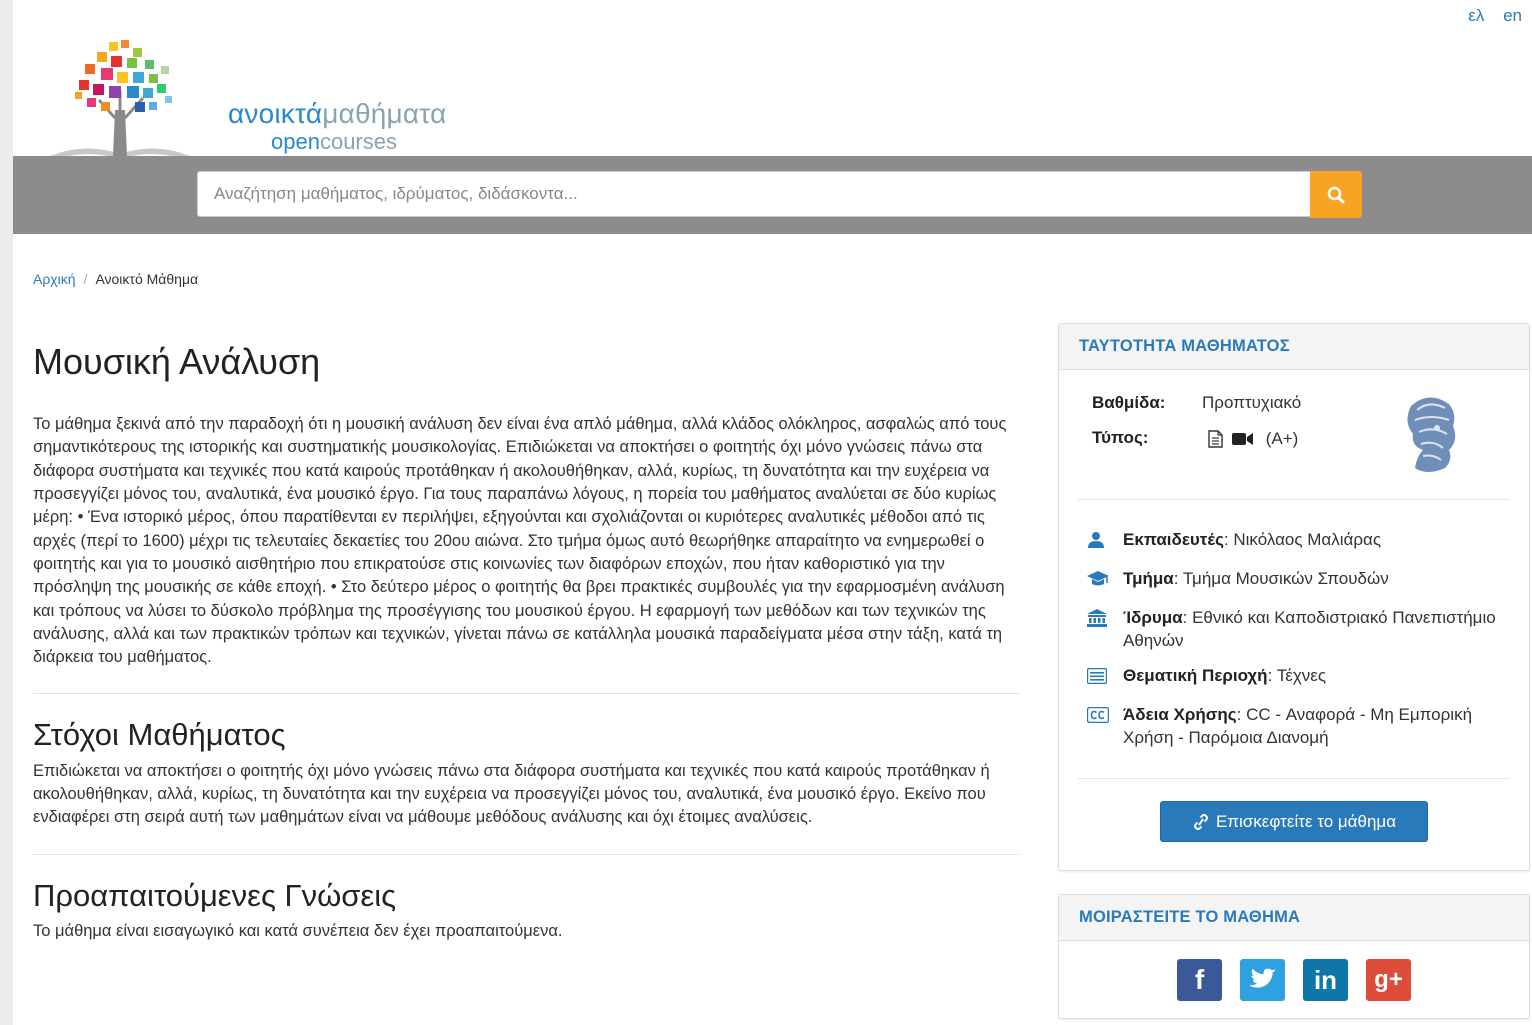 This screenshot has width=1532, height=1025. What do you see at coordinates (1097, 676) in the screenshot?
I see `list-icon` at bounding box center [1097, 676].